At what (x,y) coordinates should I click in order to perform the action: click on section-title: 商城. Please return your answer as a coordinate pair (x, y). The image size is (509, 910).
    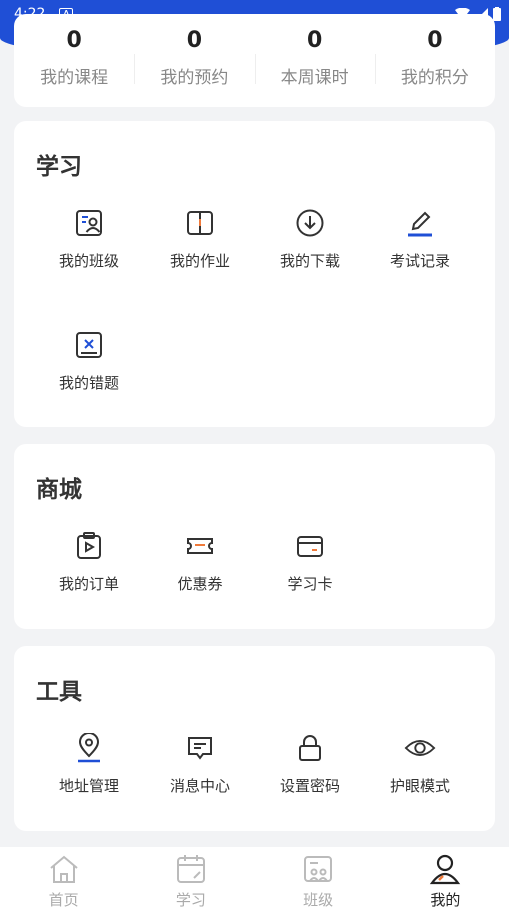
    Looking at the image, I should click on (59, 490).